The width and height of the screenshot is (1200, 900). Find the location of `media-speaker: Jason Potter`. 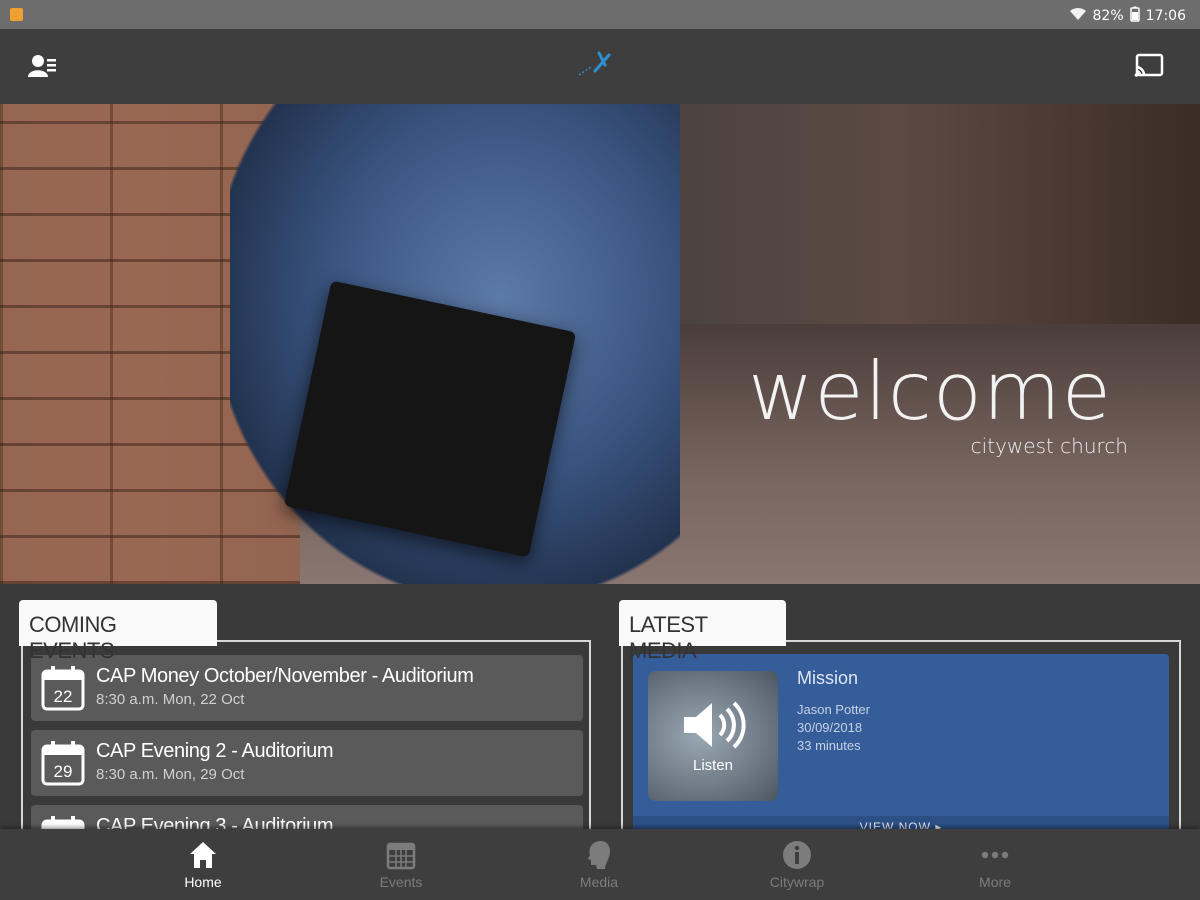

media-speaker: Jason Potter is located at coordinates (833, 709).